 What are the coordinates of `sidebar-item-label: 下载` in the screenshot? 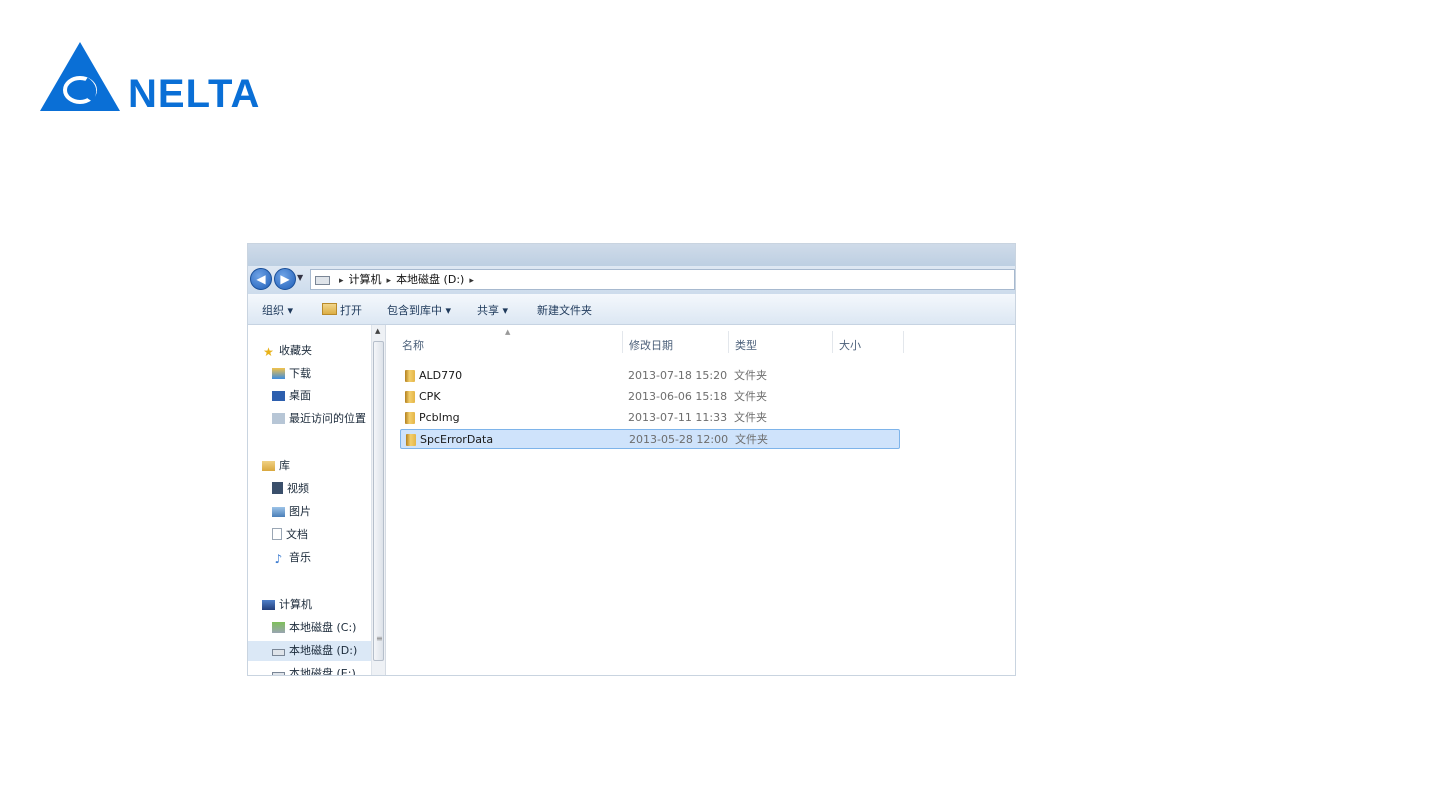 It's located at (300, 373).